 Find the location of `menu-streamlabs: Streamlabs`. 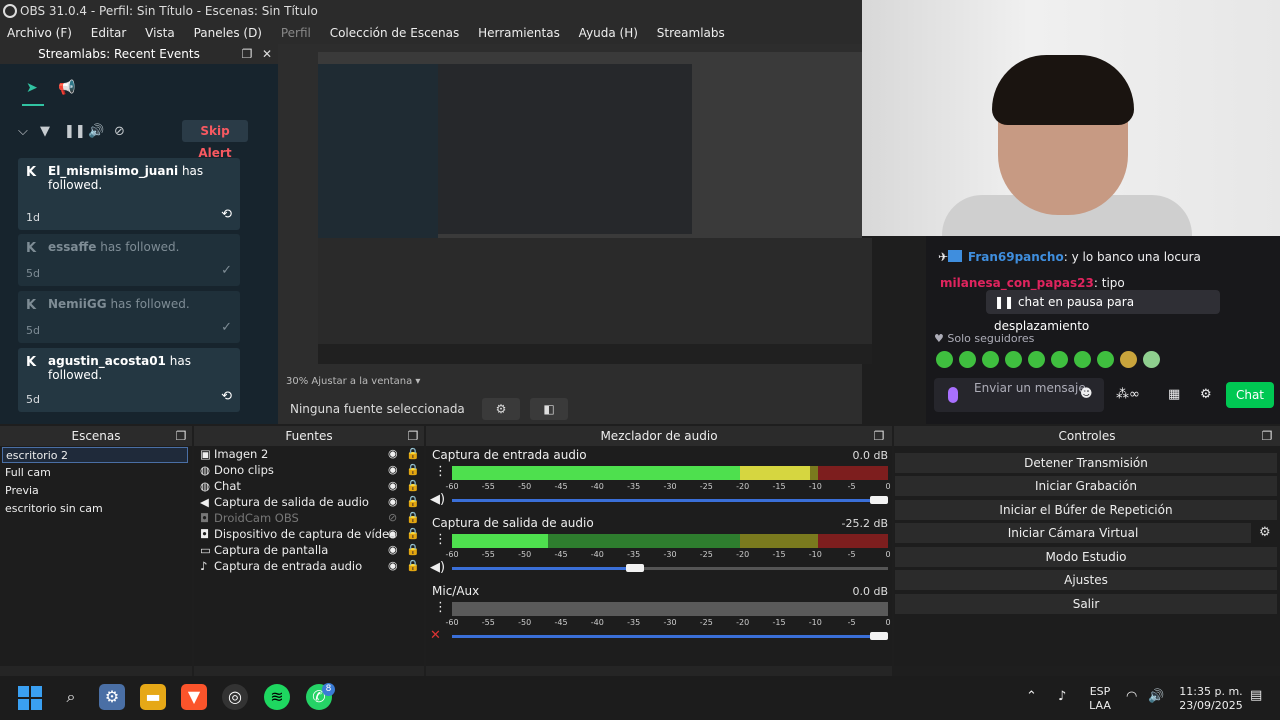

menu-streamlabs: Streamlabs is located at coordinates (691, 33).